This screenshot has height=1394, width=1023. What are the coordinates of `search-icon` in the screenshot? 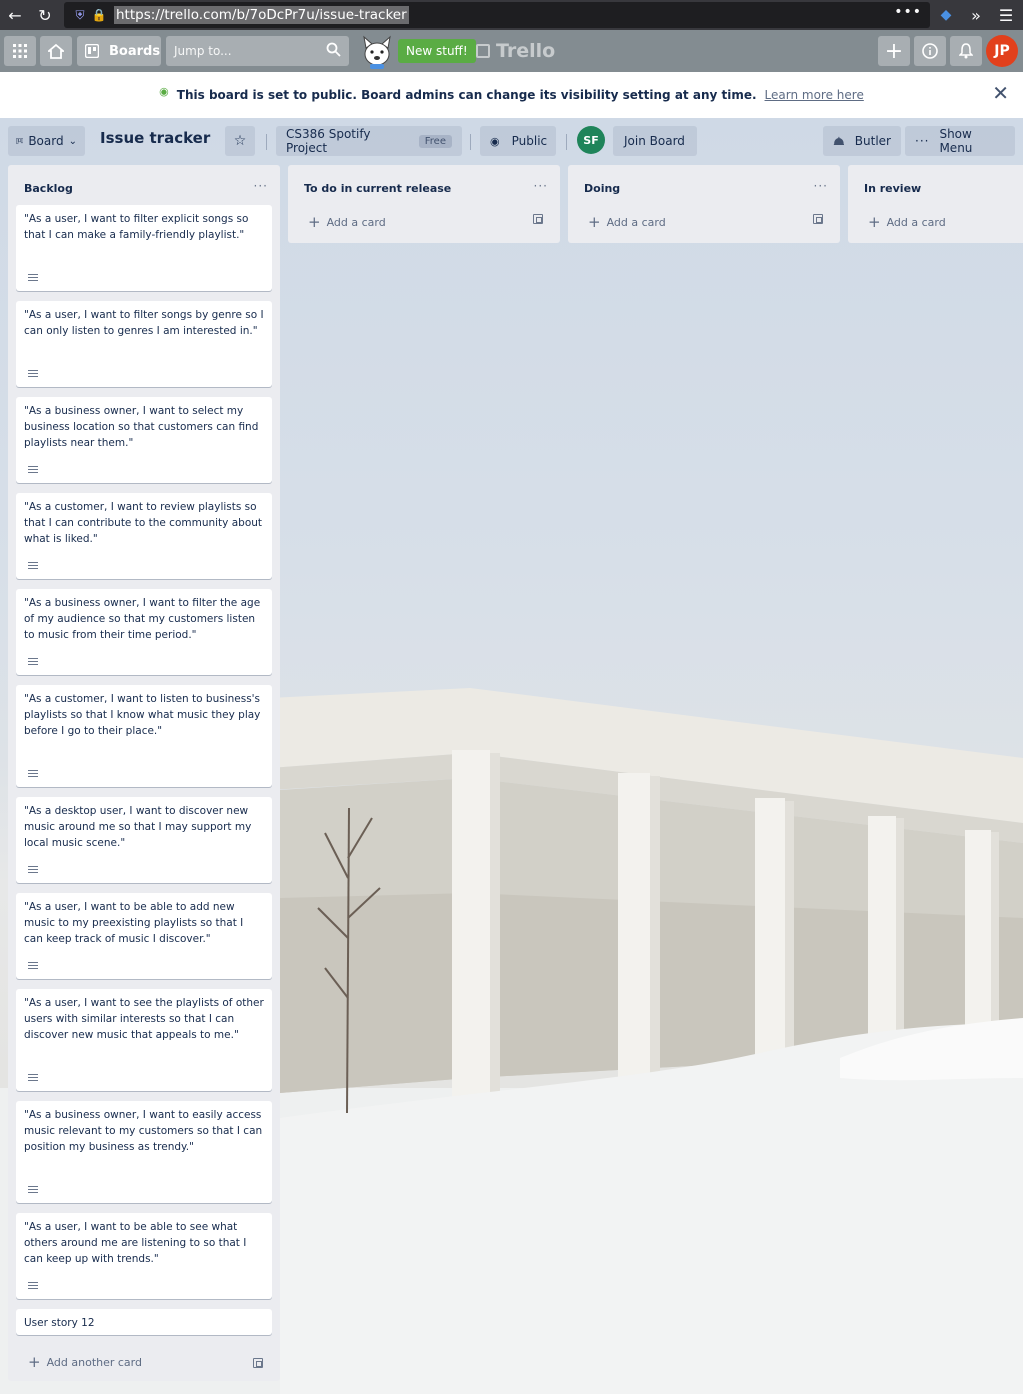 It's located at (333, 49).